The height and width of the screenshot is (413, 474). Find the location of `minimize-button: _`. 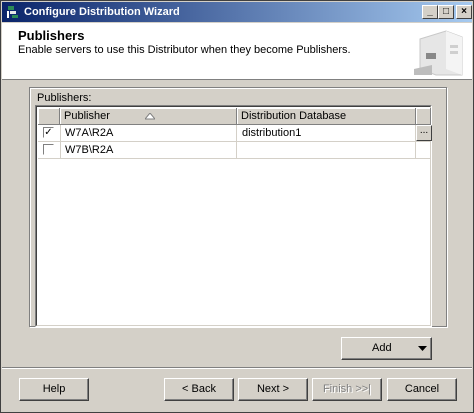

minimize-button: _ is located at coordinates (430, 12).